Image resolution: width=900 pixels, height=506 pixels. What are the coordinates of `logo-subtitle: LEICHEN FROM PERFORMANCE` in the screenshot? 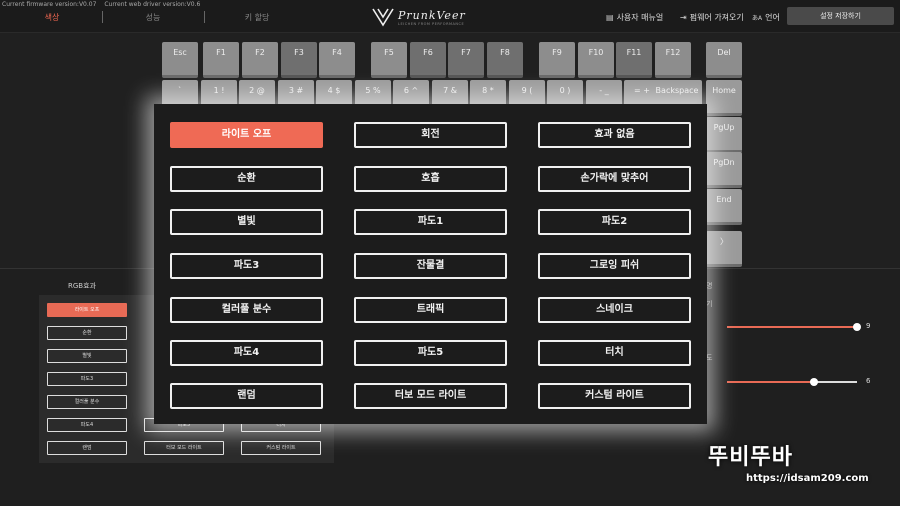 It's located at (431, 24).